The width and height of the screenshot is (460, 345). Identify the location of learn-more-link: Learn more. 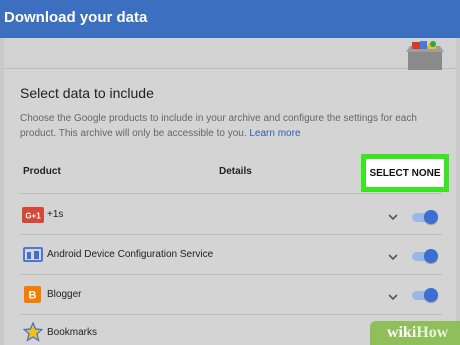
(274, 133).